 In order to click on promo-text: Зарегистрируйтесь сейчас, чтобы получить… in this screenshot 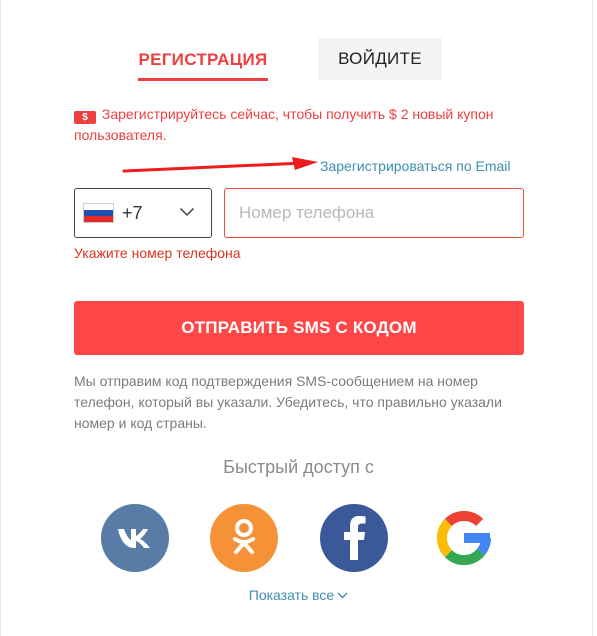, I will do `click(284, 124)`.